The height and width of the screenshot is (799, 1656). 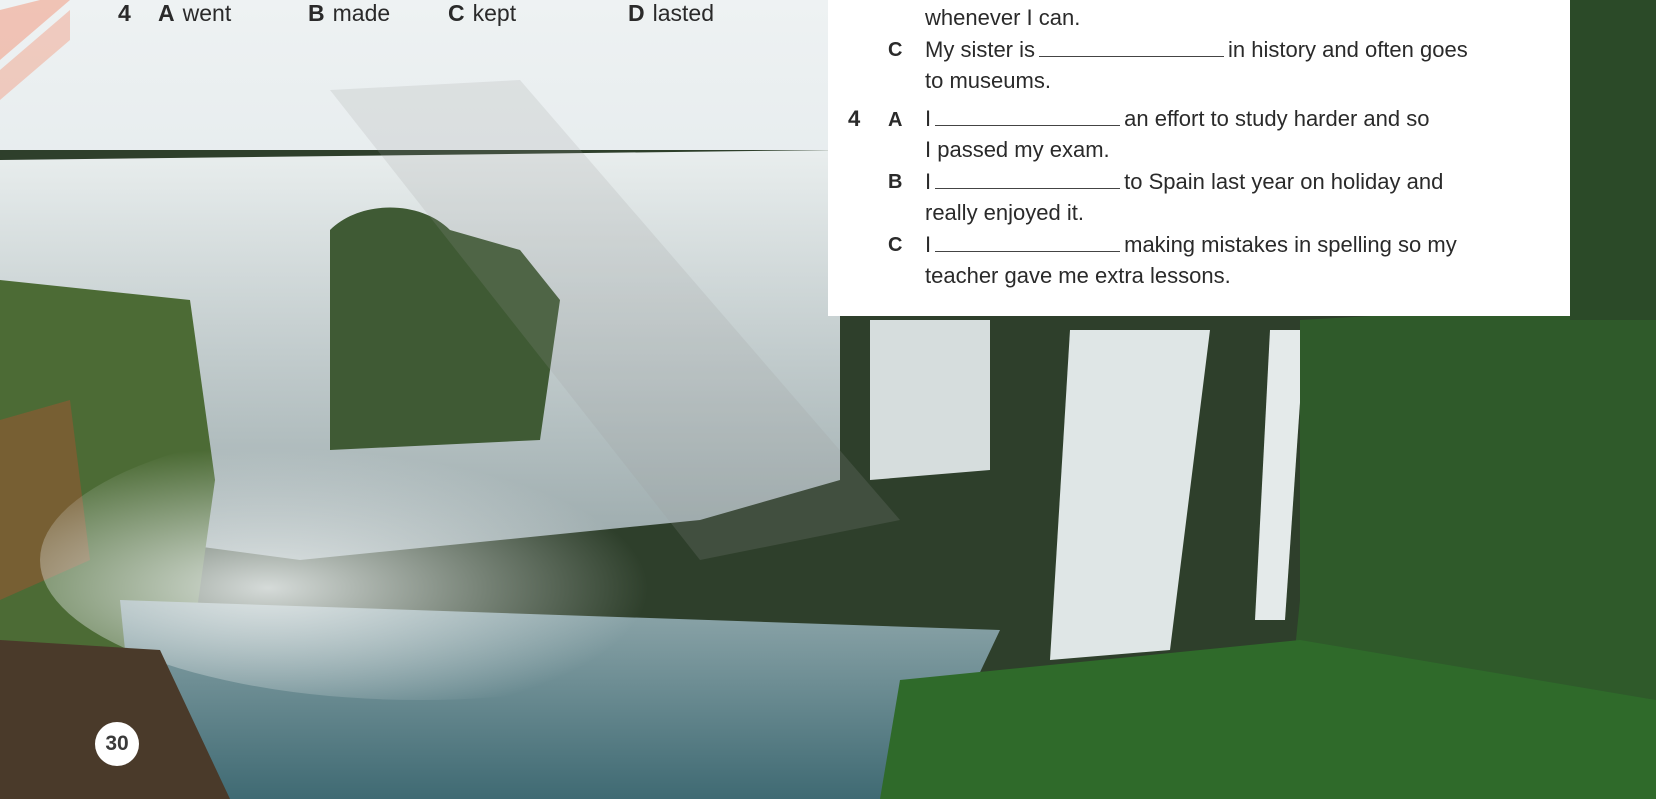 I want to click on q4-a-continuation: I passed my exam., so click(x=1017, y=149).